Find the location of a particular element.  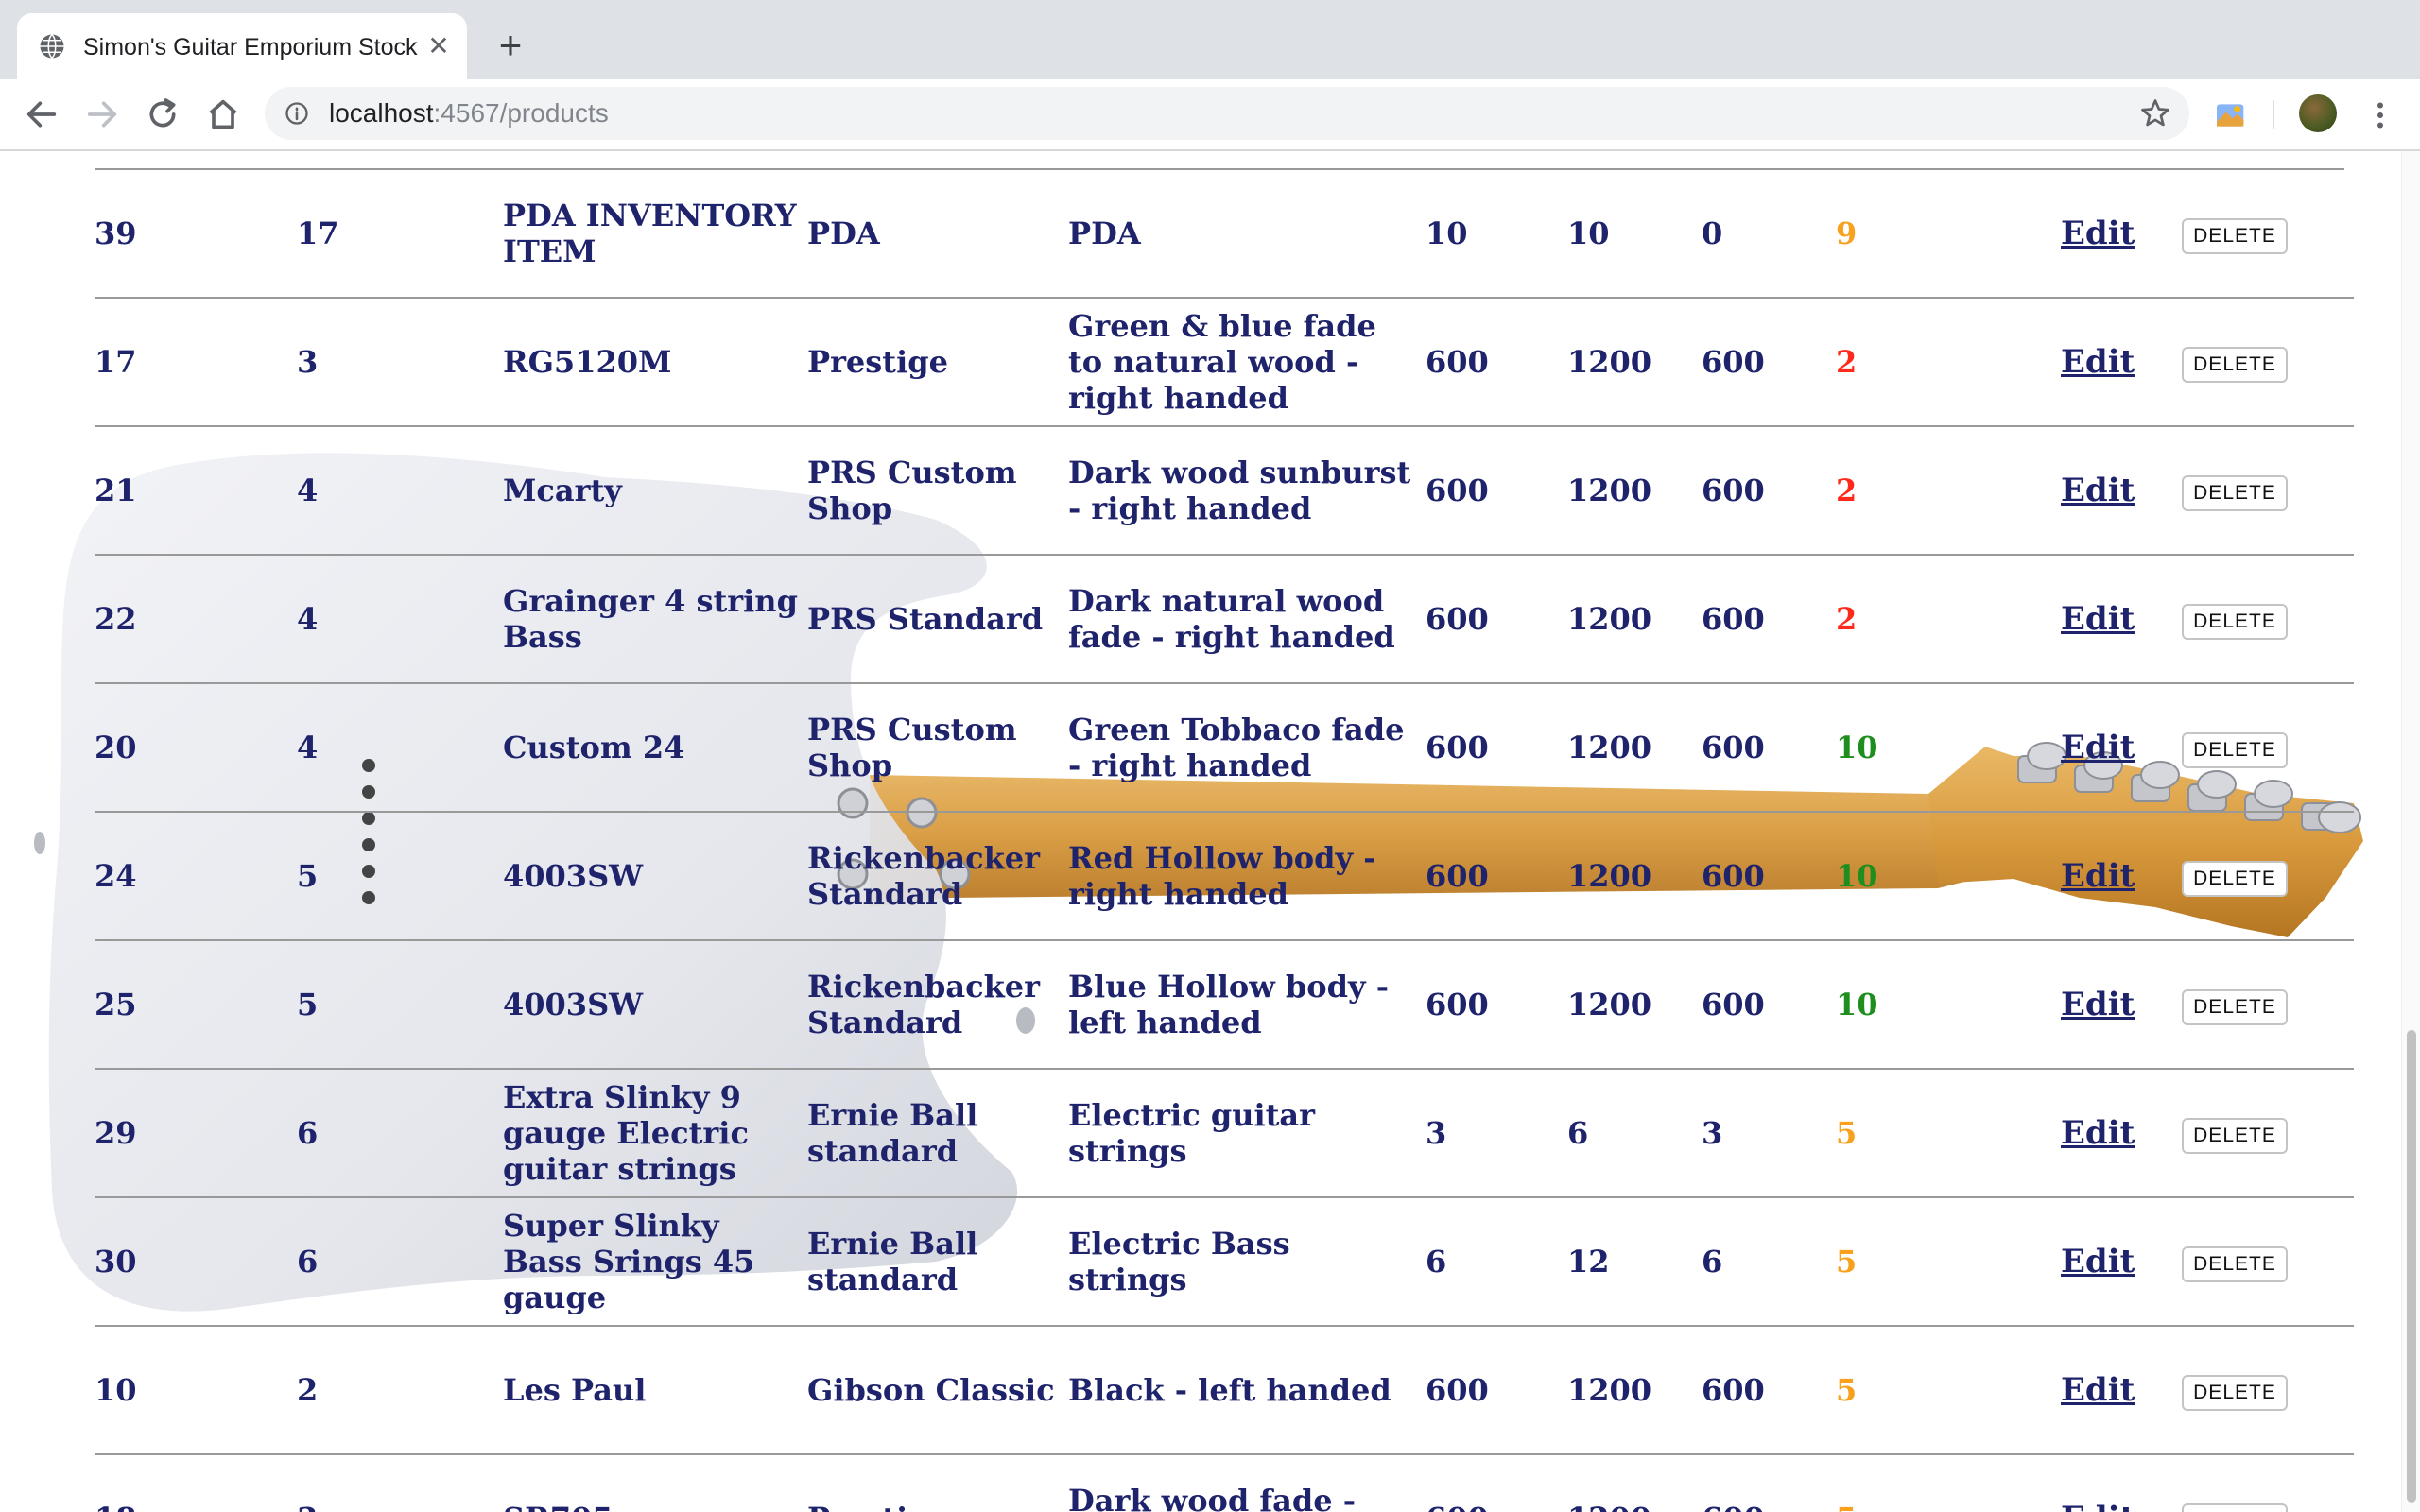

back-arrow-icon is located at coordinates (41, 114).